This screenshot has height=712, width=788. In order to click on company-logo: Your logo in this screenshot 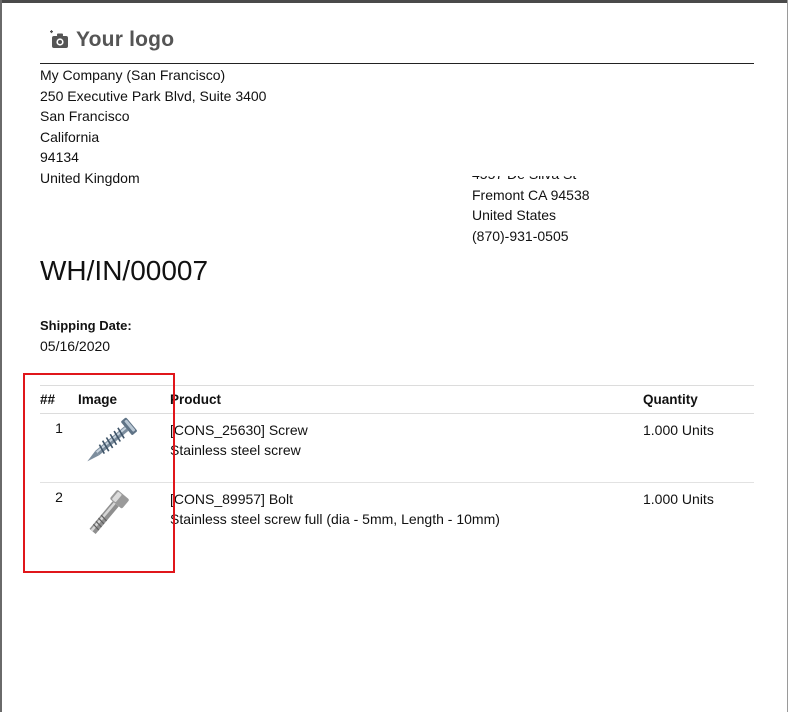, I will do `click(112, 40)`.